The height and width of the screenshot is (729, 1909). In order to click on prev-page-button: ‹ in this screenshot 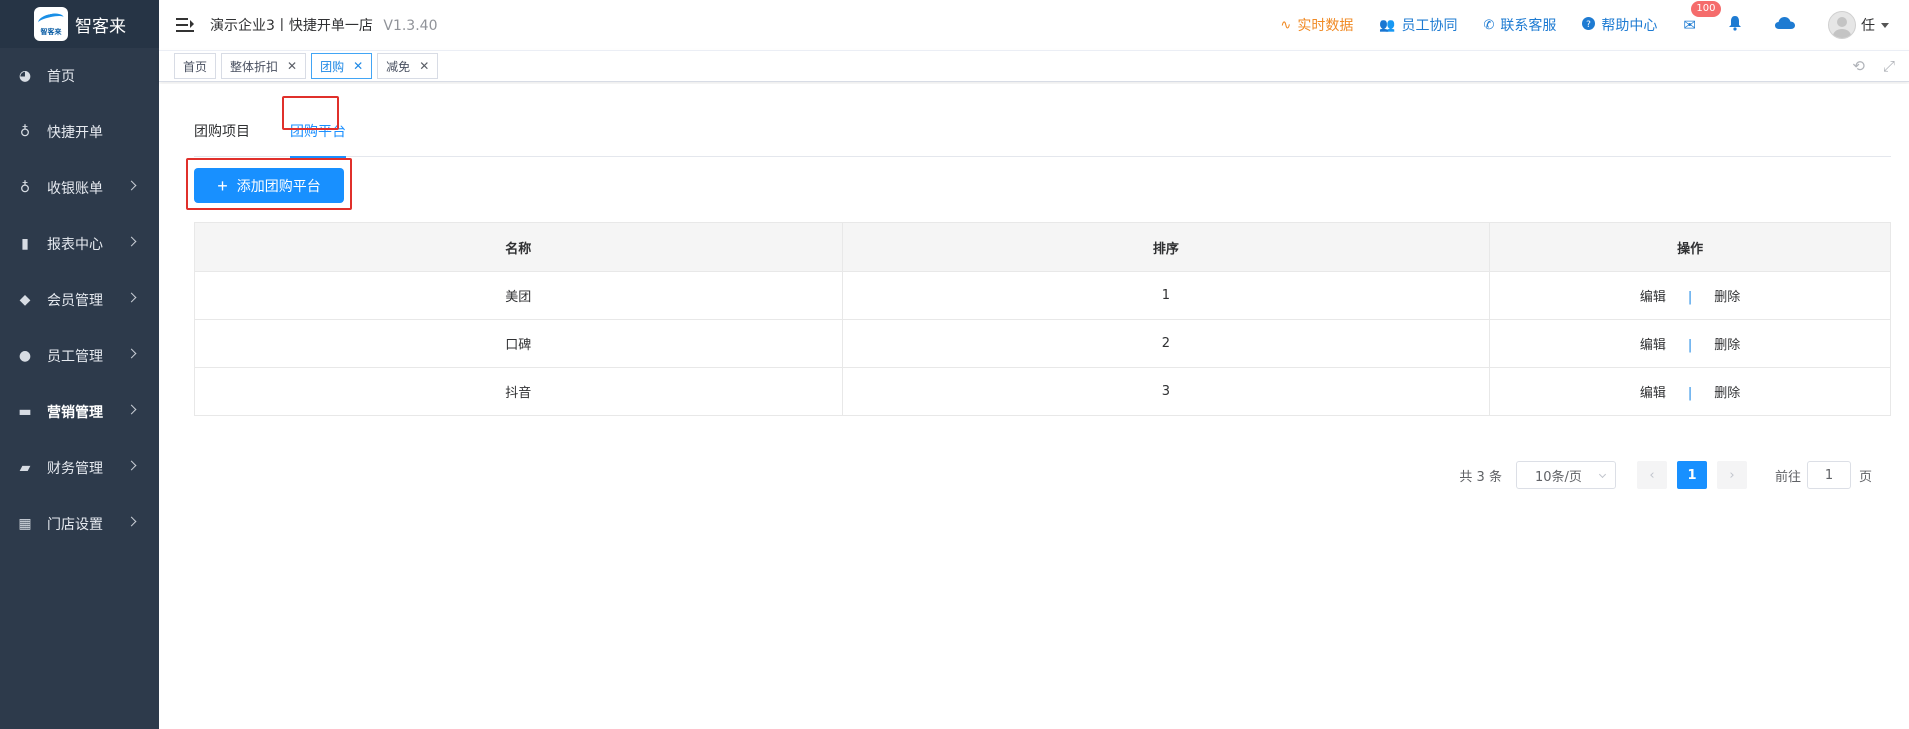, I will do `click(1651, 475)`.